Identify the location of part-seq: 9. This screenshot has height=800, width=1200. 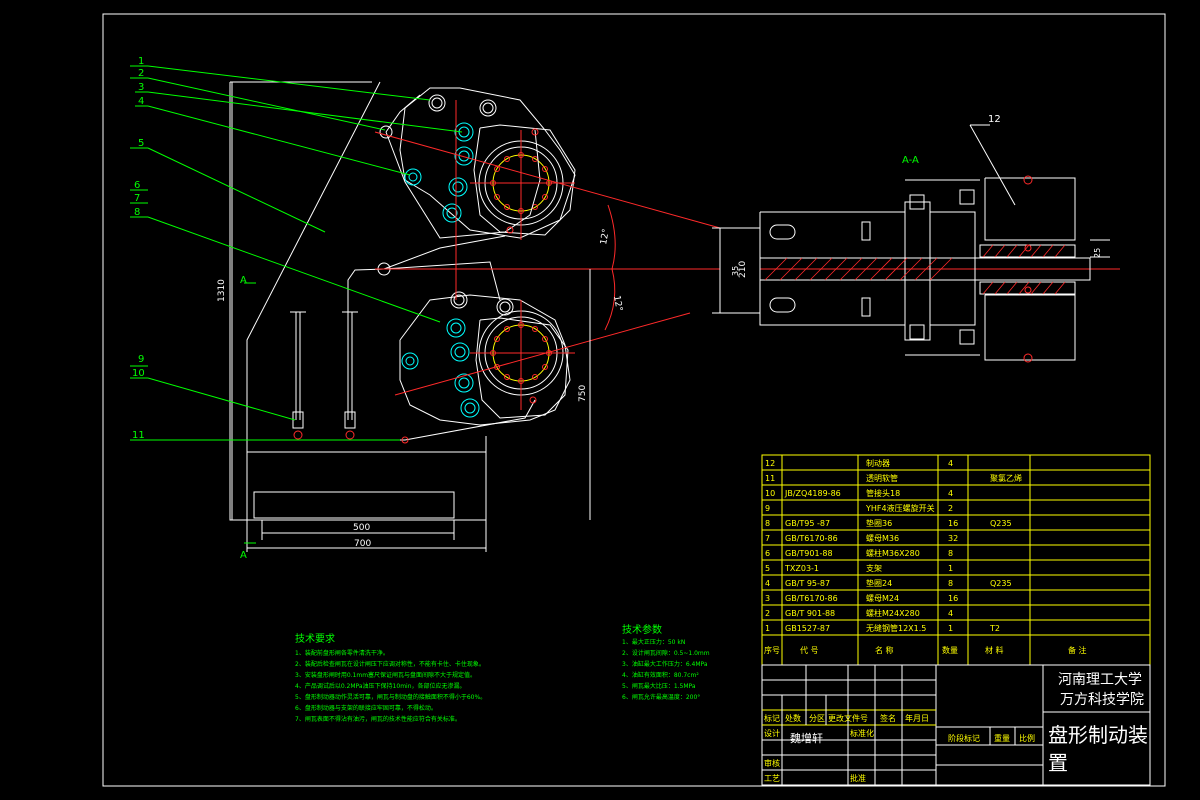
(767, 508).